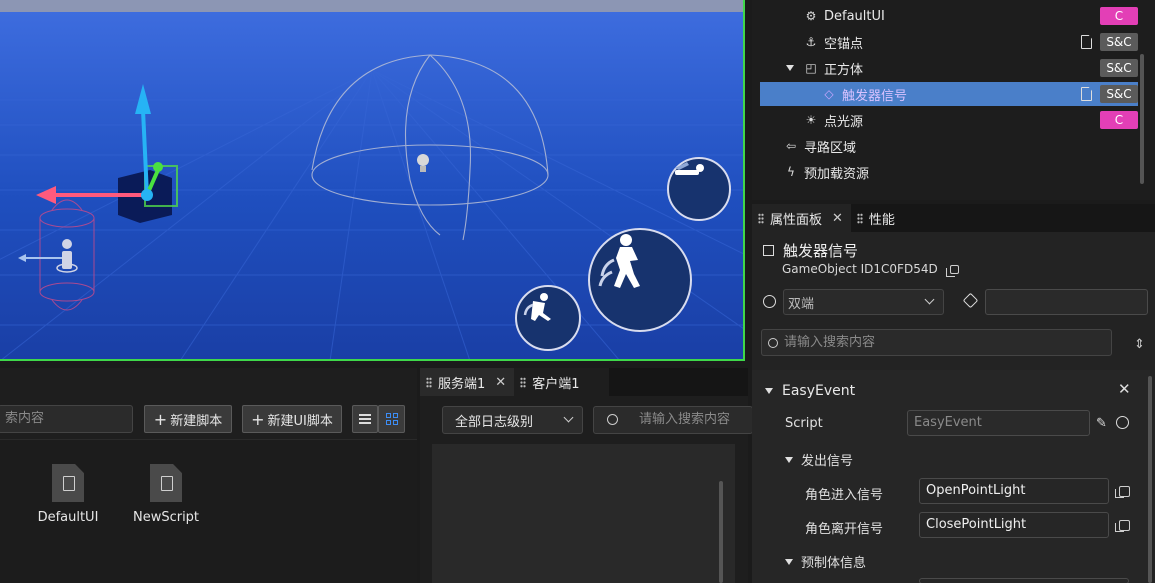  Describe the element at coordinates (837, 174) in the screenshot. I see `item-label: 预加载资源` at that location.